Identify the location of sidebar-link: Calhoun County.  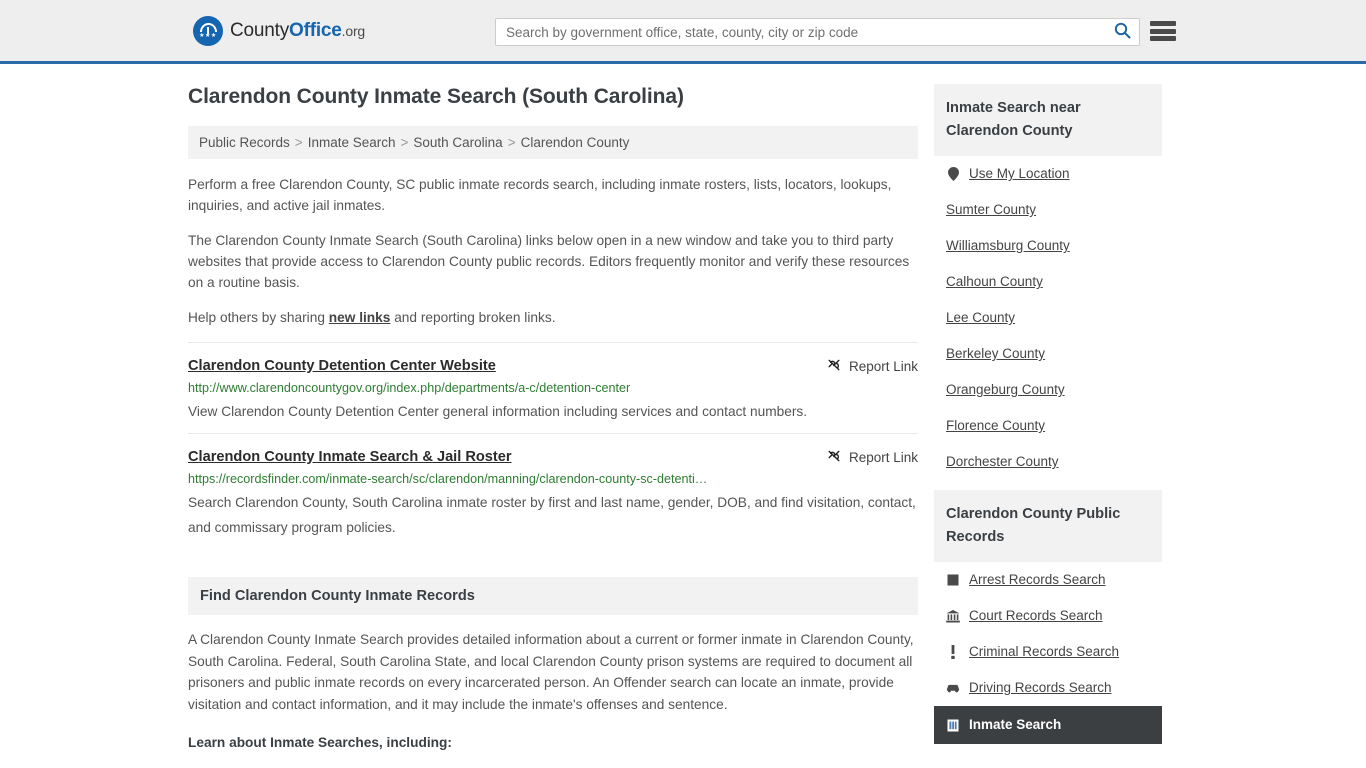
(994, 282).